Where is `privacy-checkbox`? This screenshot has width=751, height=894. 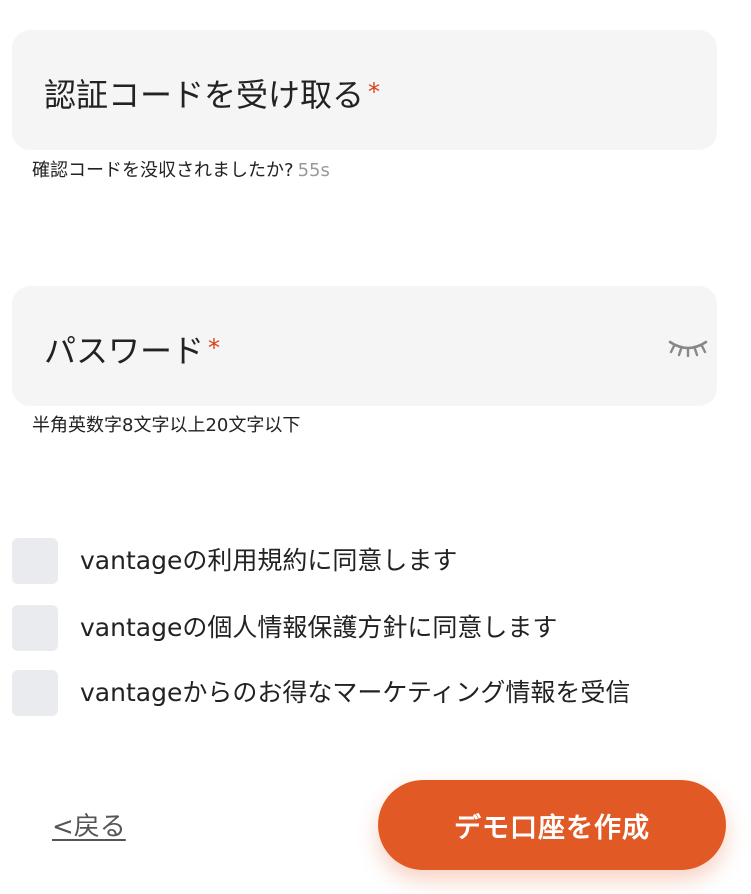
privacy-checkbox is located at coordinates (35, 628).